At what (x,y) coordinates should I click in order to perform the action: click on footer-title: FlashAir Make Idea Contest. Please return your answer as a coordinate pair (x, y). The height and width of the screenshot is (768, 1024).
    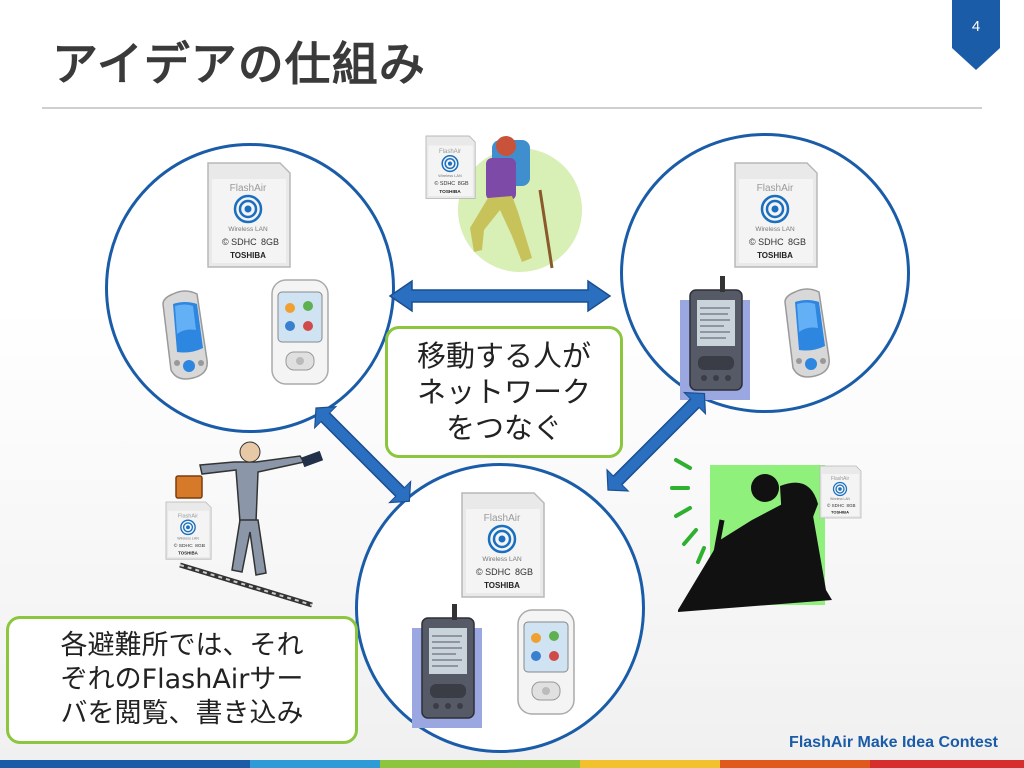
    Looking at the image, I should click on (893, 742).